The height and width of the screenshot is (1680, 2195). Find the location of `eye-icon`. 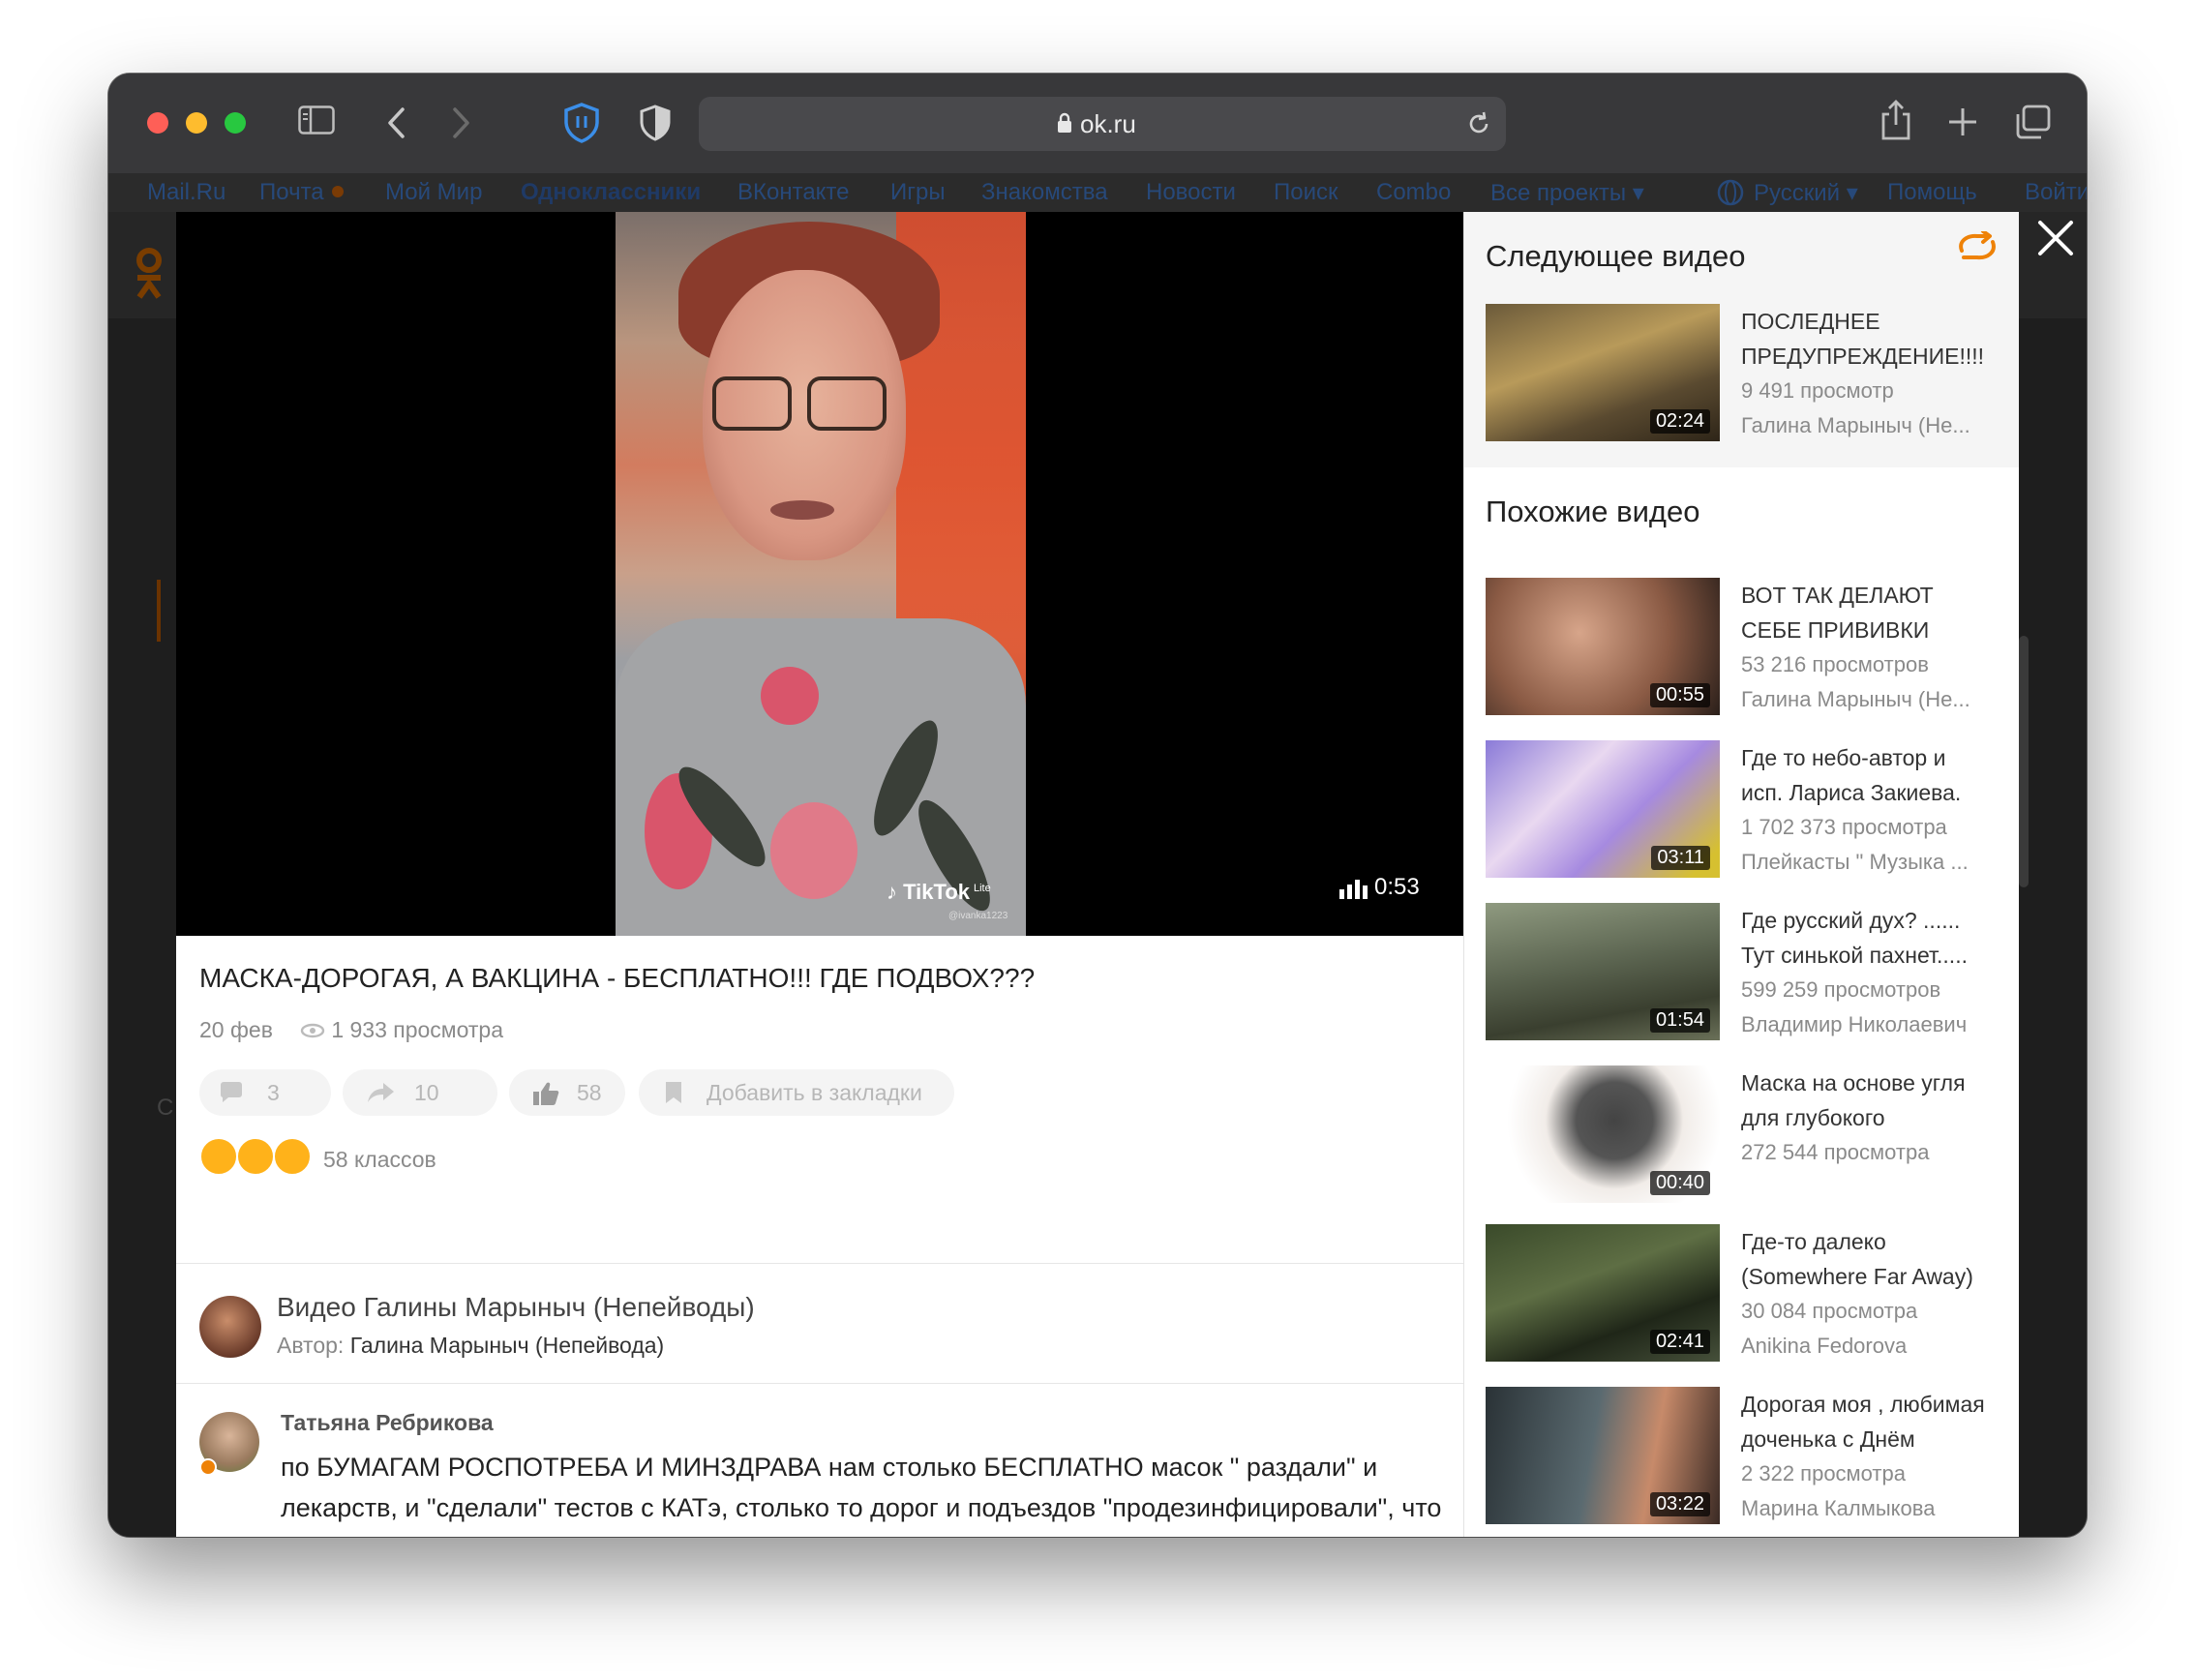

eye-icon is located at coordinates (313, 1031).